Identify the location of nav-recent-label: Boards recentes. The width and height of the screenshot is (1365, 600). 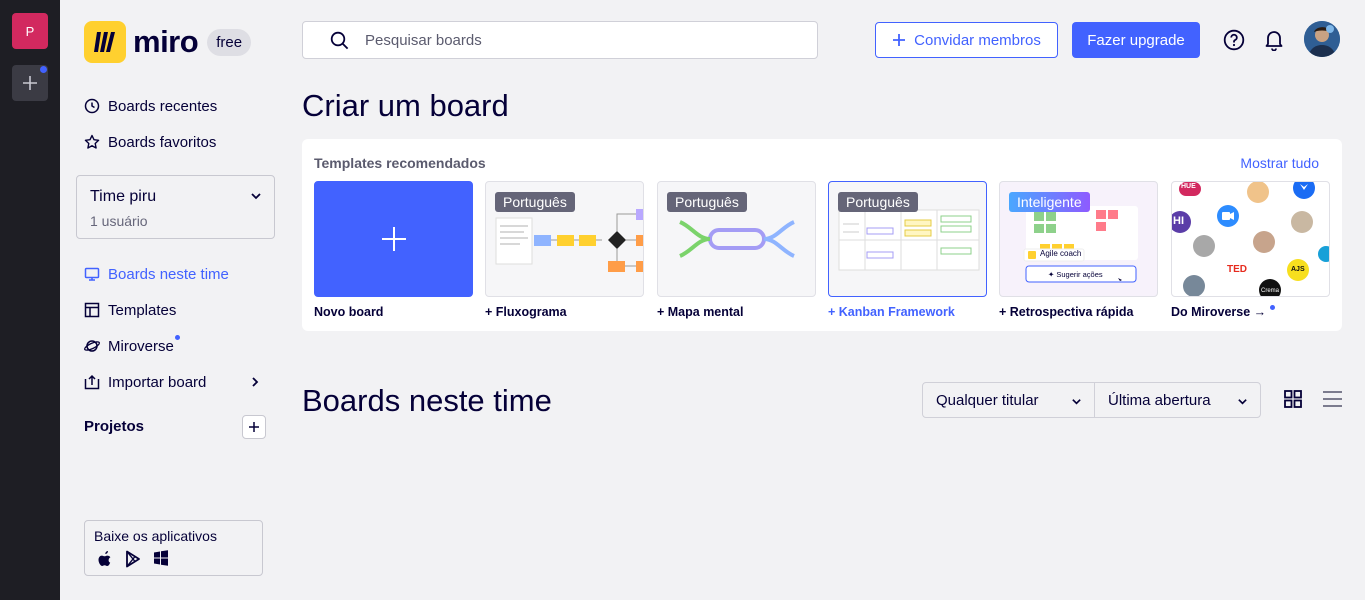
(163, 106).